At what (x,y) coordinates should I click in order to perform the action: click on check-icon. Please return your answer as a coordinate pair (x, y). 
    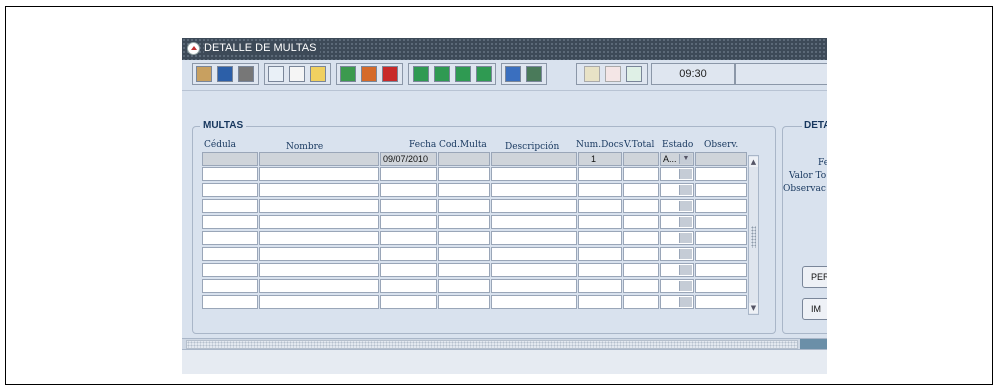
    Looking at the image, I should click on (613, 74).